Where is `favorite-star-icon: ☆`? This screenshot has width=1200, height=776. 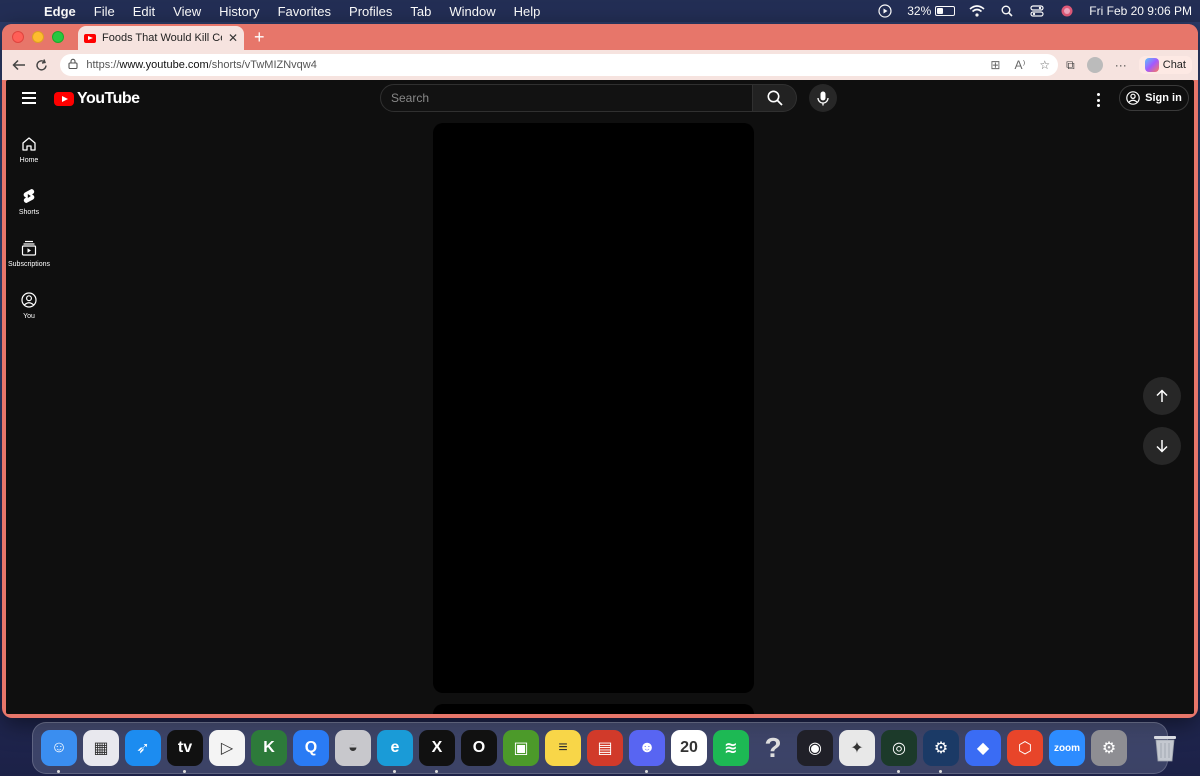
favorite-star-icon: ☆ is located at coordinates (1044, 65).